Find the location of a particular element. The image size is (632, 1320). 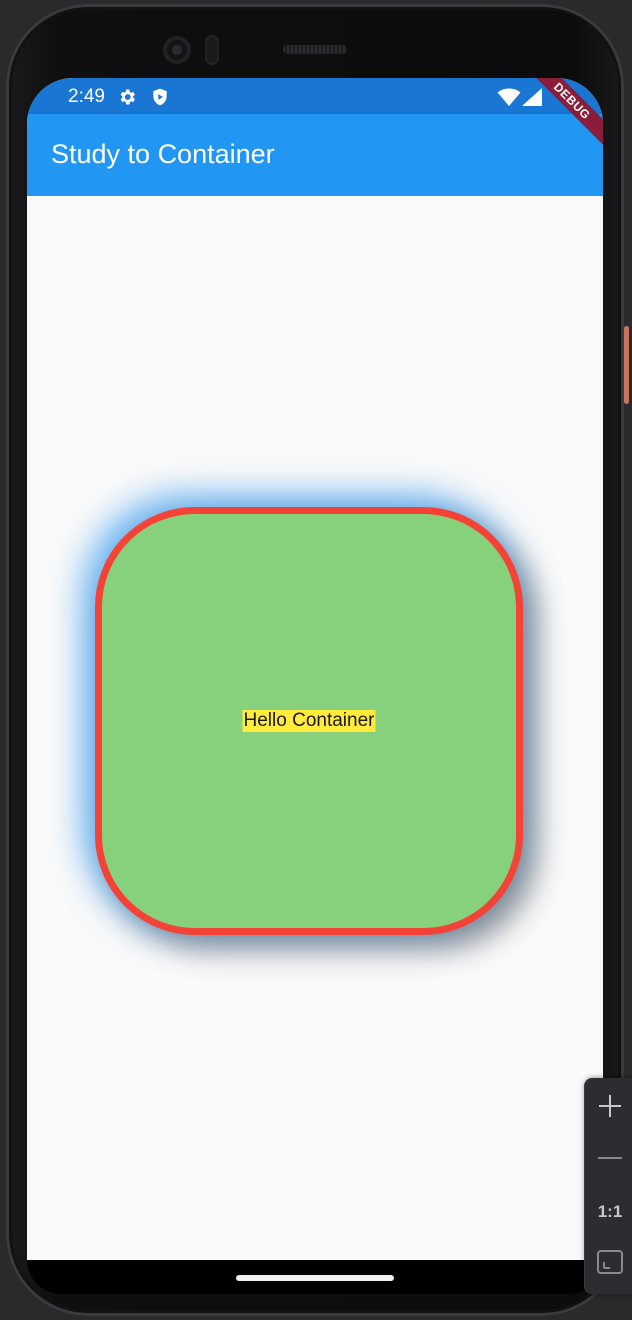

app-bar-title: Study to Container is located at coordinates (163, 154).